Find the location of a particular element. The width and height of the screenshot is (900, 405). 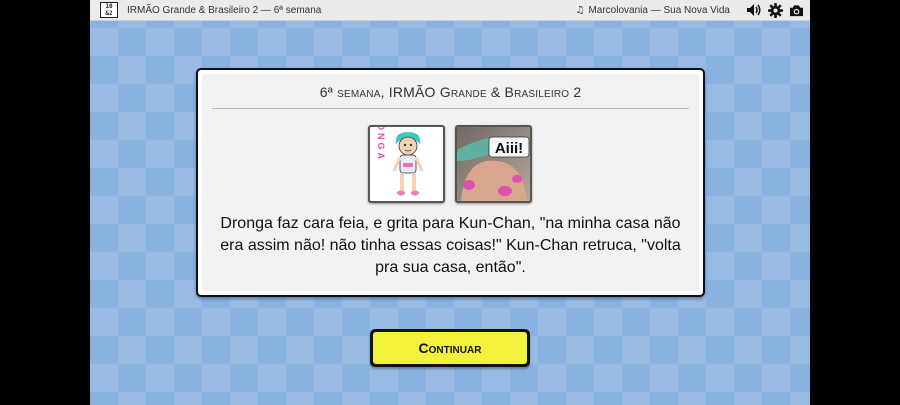

dialog-divider is located at coordinates (450, 108).